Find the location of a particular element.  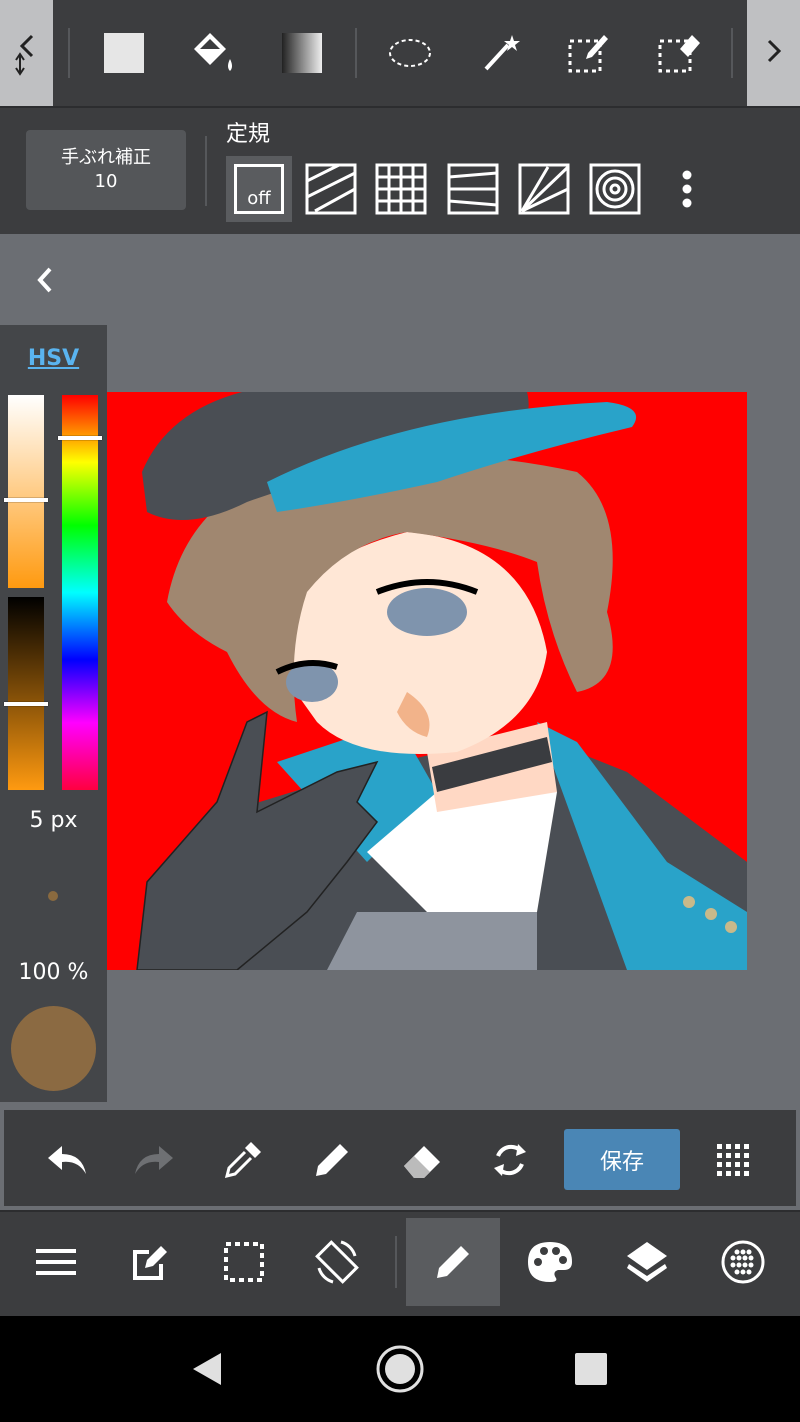

ruler-concentric-button is located at coordinates (615, 189).